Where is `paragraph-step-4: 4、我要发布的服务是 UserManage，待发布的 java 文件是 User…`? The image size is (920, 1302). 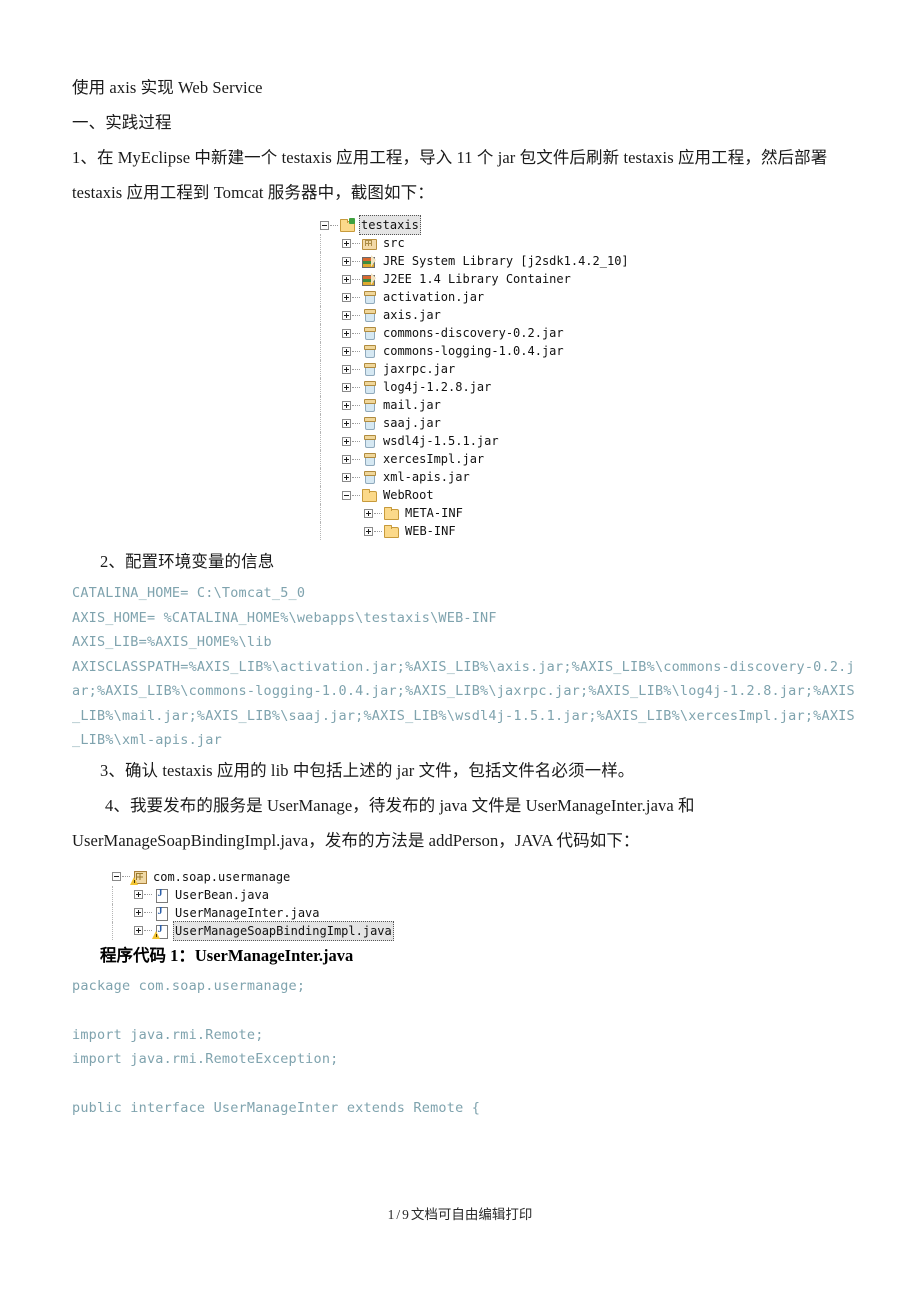 paragraph-step-4: 4、我要发布的服务是 UserManage，待发布的 java 文件是 User… is located at coordinates (383, 822).